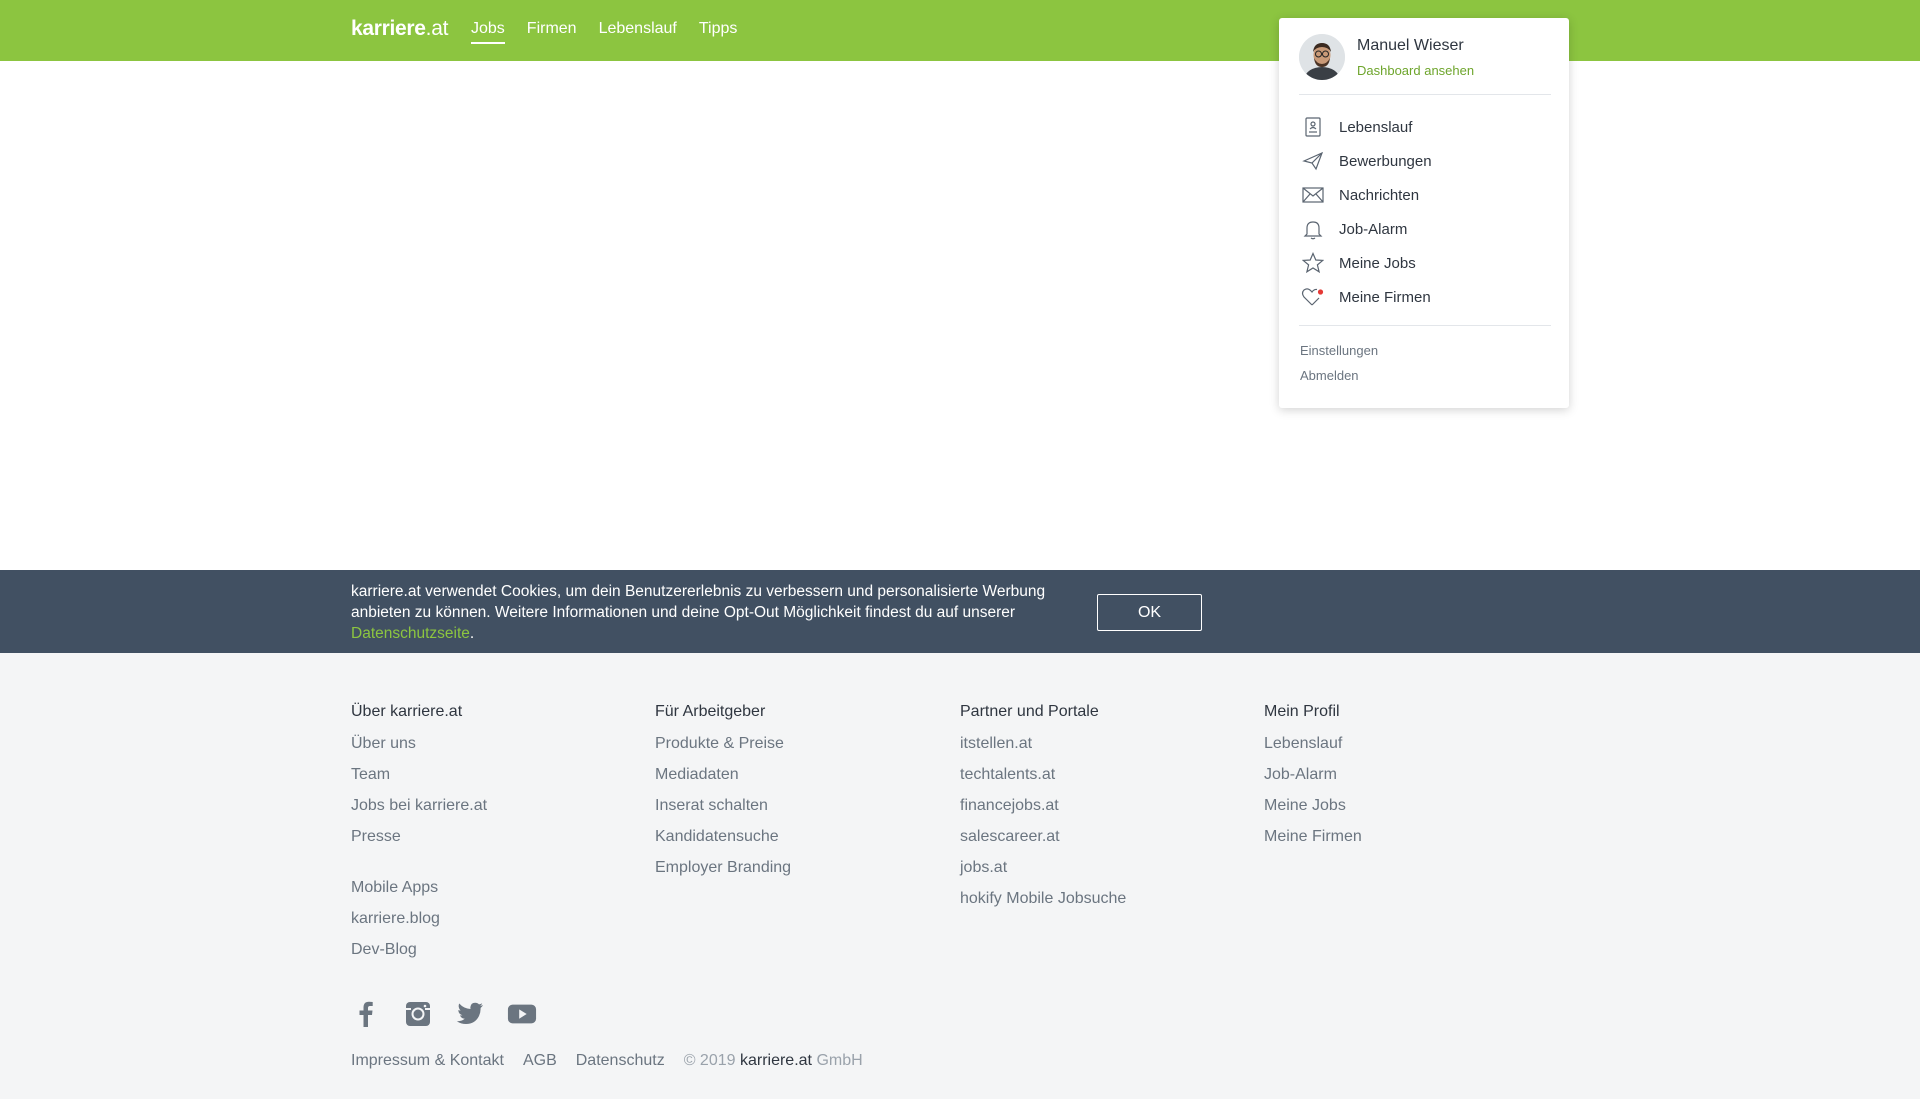 The height and width of the screenshot is (1099, 1920). I want to click on footer-link: Team, so click(419, 781).